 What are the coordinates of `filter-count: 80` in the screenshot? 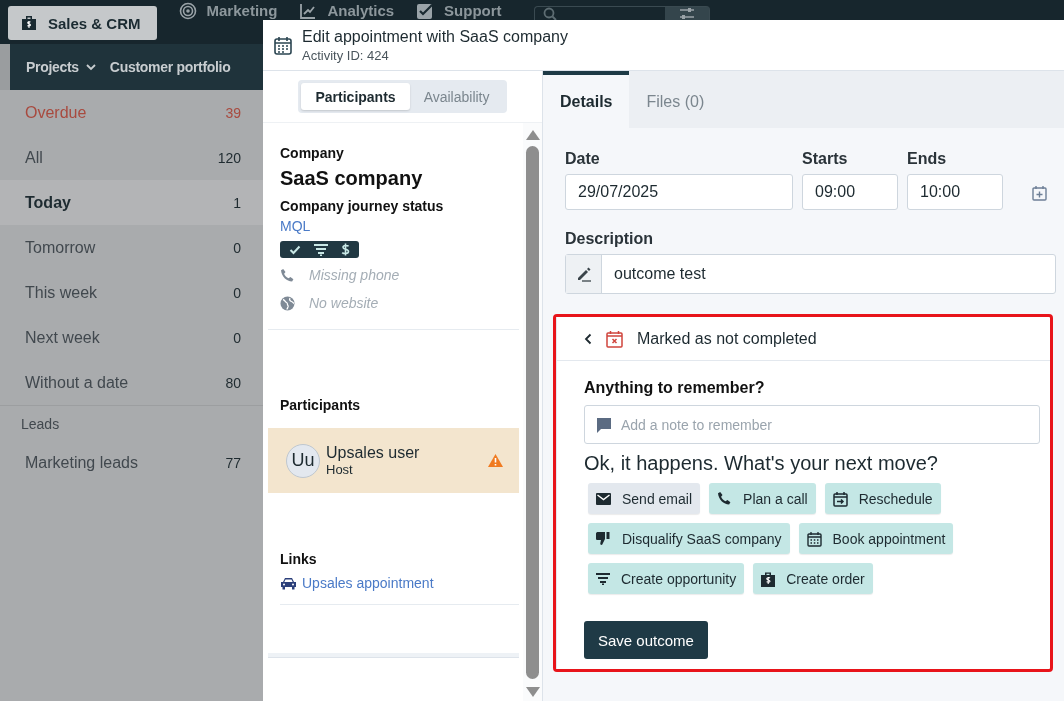 It's located at (233, 382).